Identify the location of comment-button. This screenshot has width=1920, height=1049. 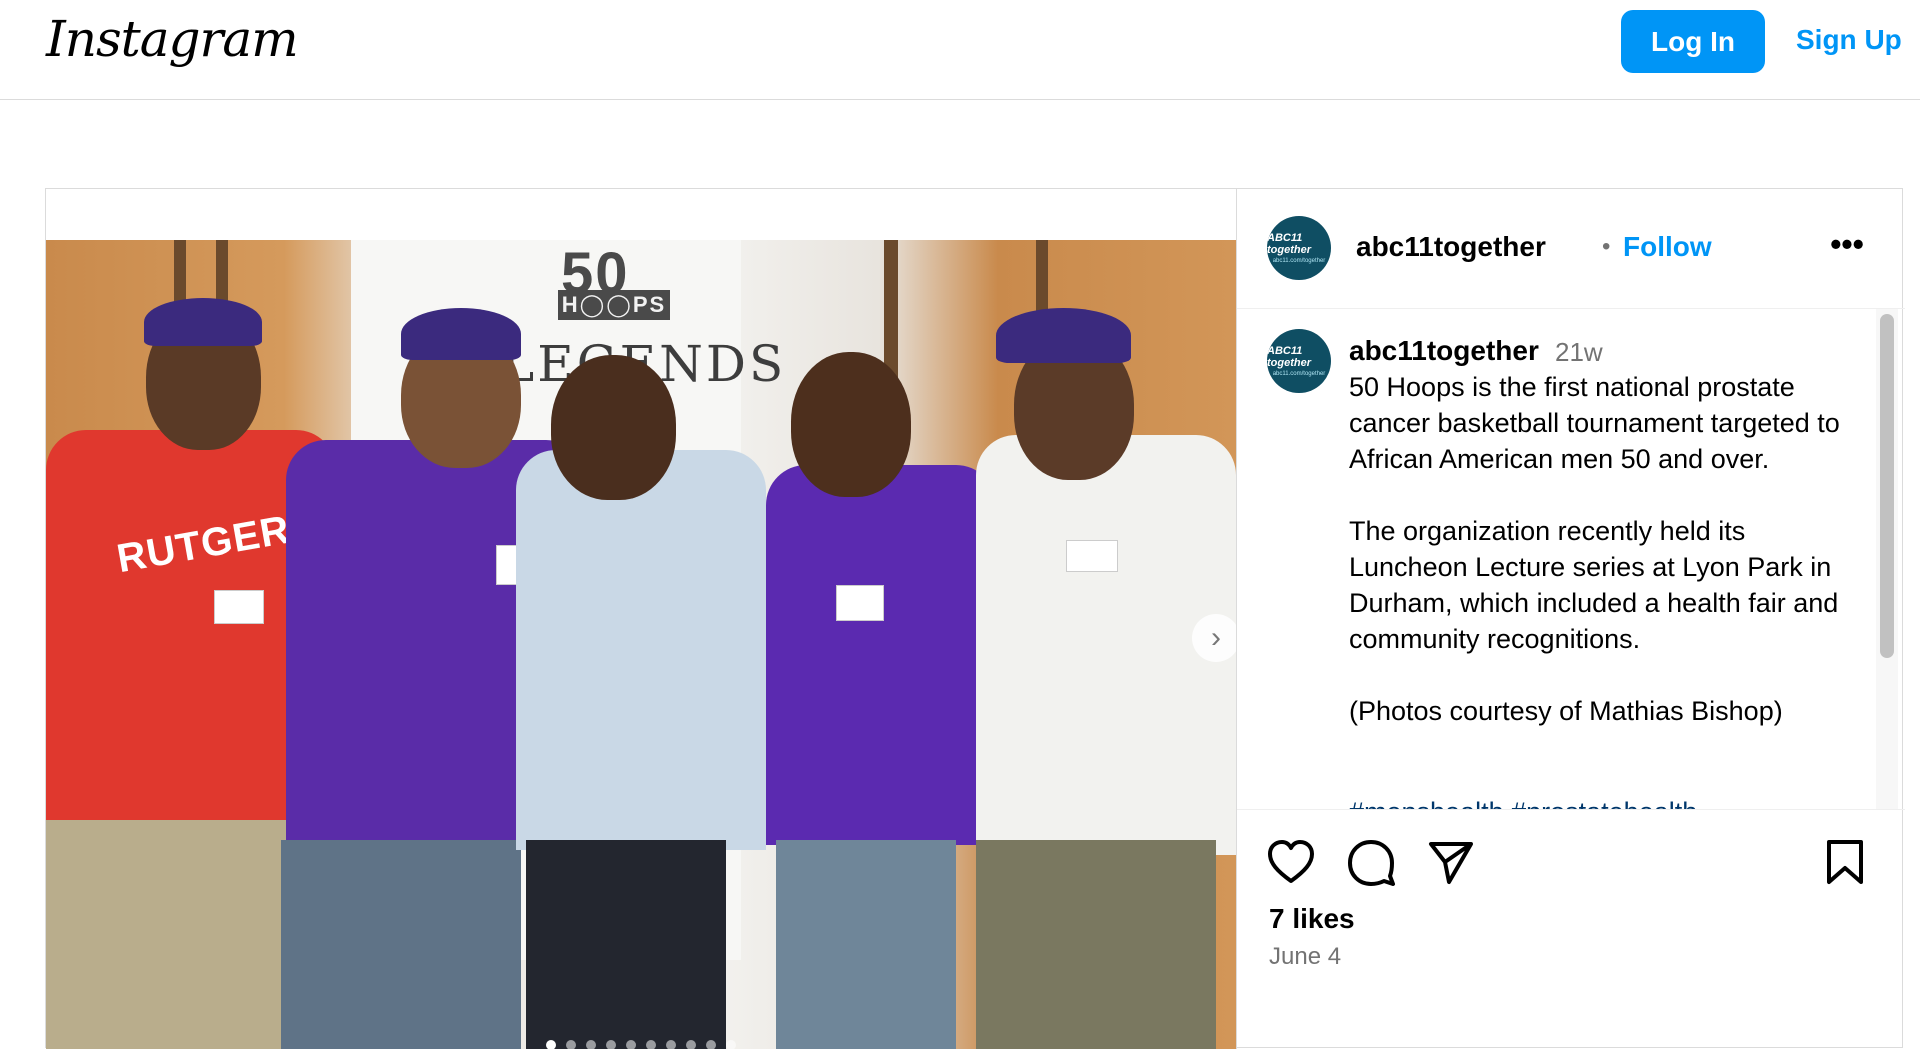
(1371, 862).